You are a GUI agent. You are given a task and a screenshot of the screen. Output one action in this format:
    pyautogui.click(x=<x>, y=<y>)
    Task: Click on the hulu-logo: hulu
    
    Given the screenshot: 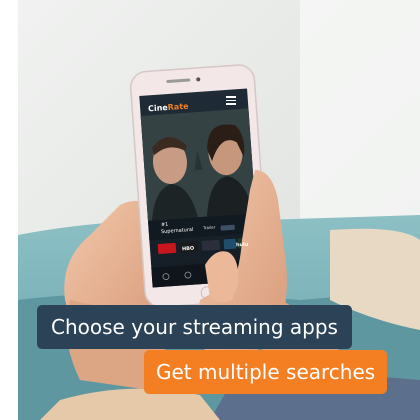 What is the action you would take?
    pyautogui.click(x=242, y=245)
    